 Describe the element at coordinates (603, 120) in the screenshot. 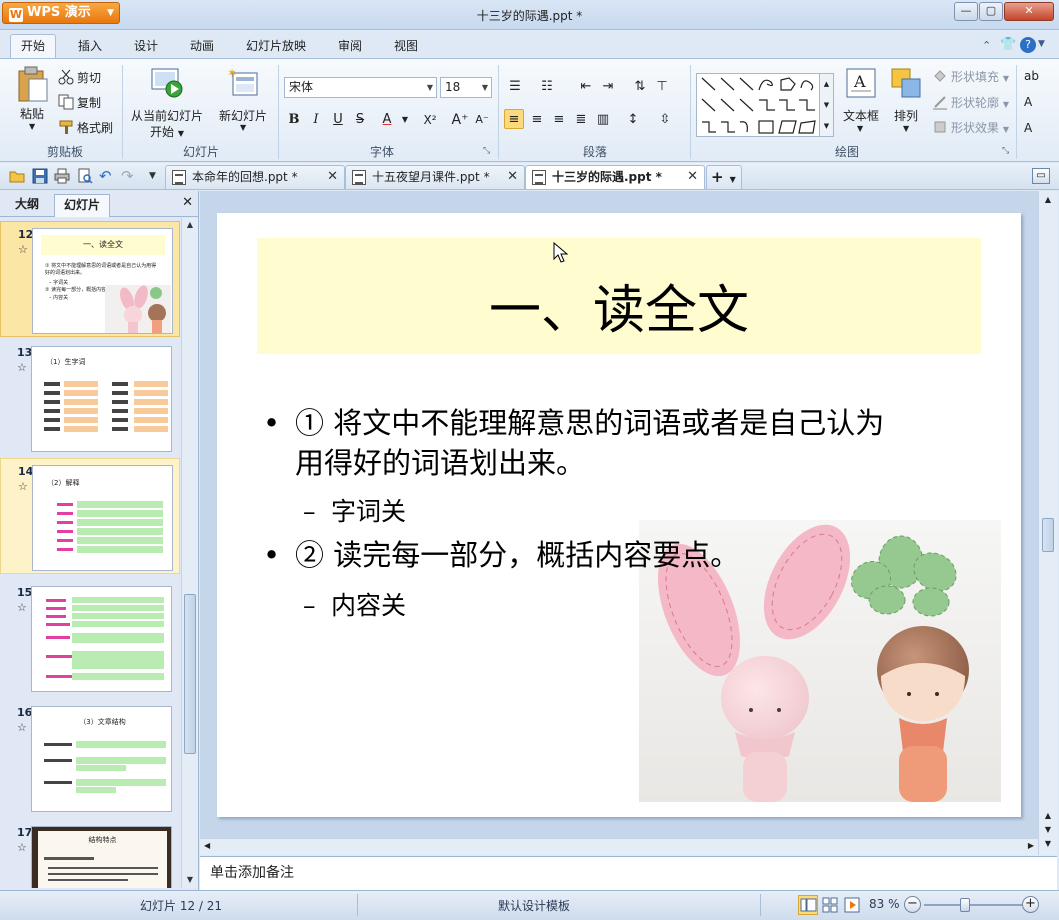

I see `distribute-icon: ▥` at that location.